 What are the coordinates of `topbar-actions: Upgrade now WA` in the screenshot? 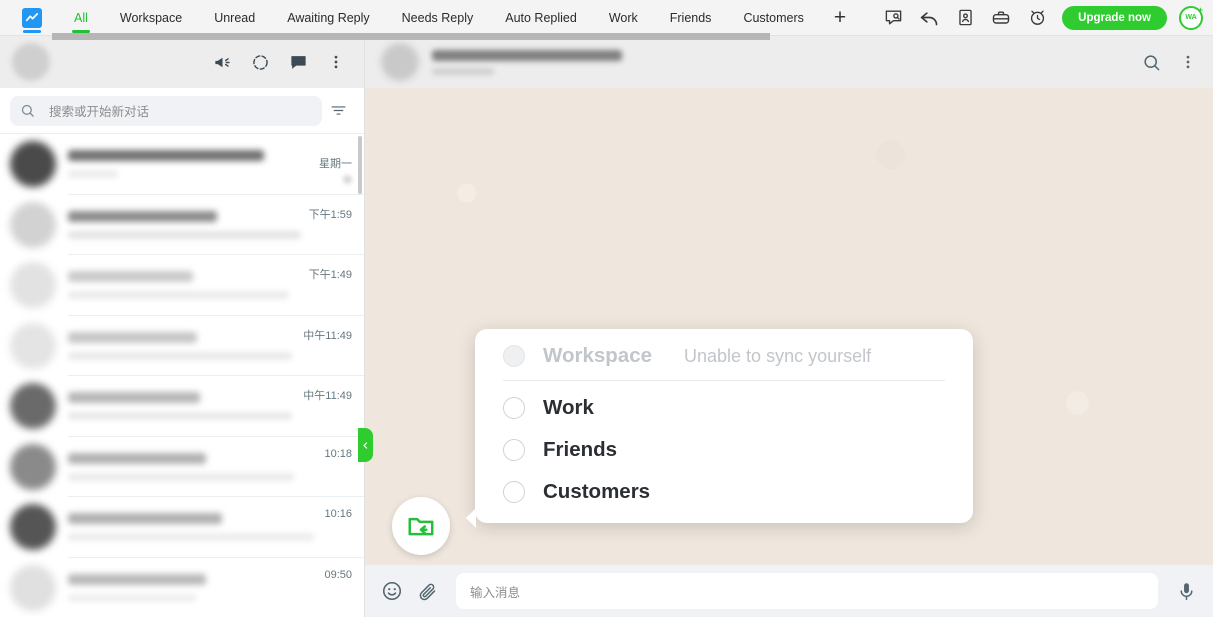 It's located at (1044, 18).